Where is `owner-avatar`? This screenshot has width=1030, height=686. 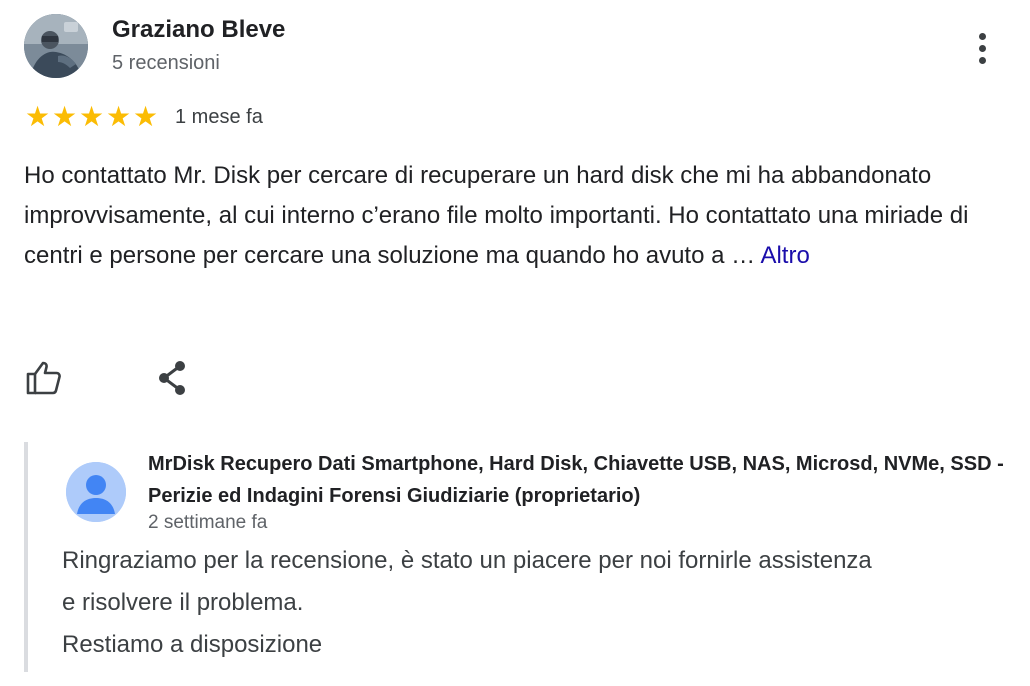
owner-avatar is located at coordinates (96, 492).